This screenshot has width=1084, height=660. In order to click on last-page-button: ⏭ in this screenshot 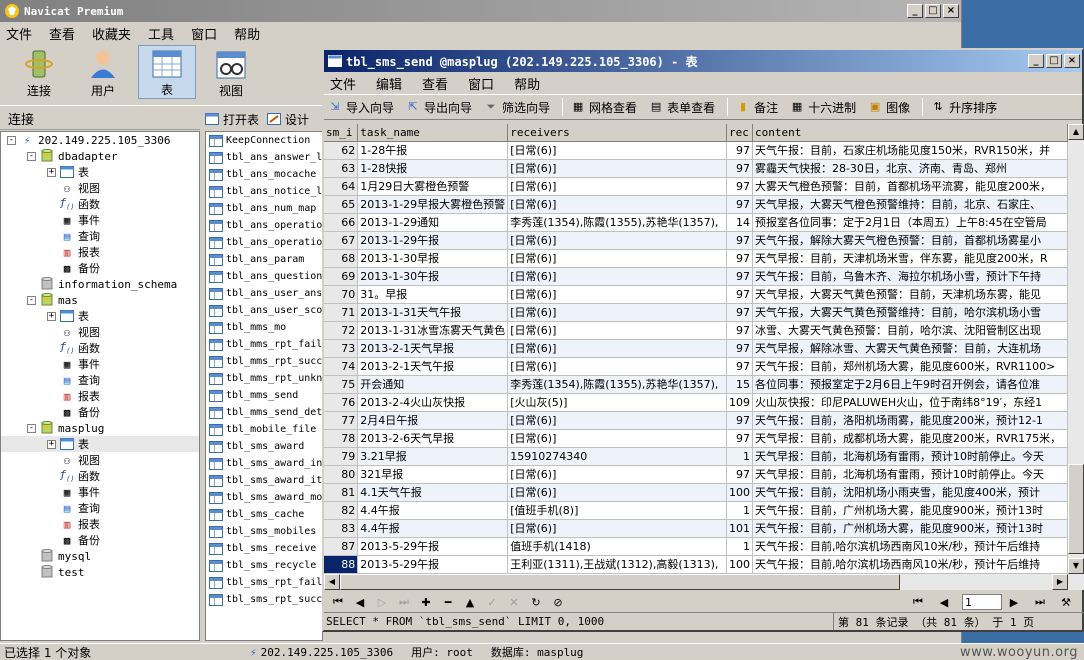, I will do `click(1040, 602)`.